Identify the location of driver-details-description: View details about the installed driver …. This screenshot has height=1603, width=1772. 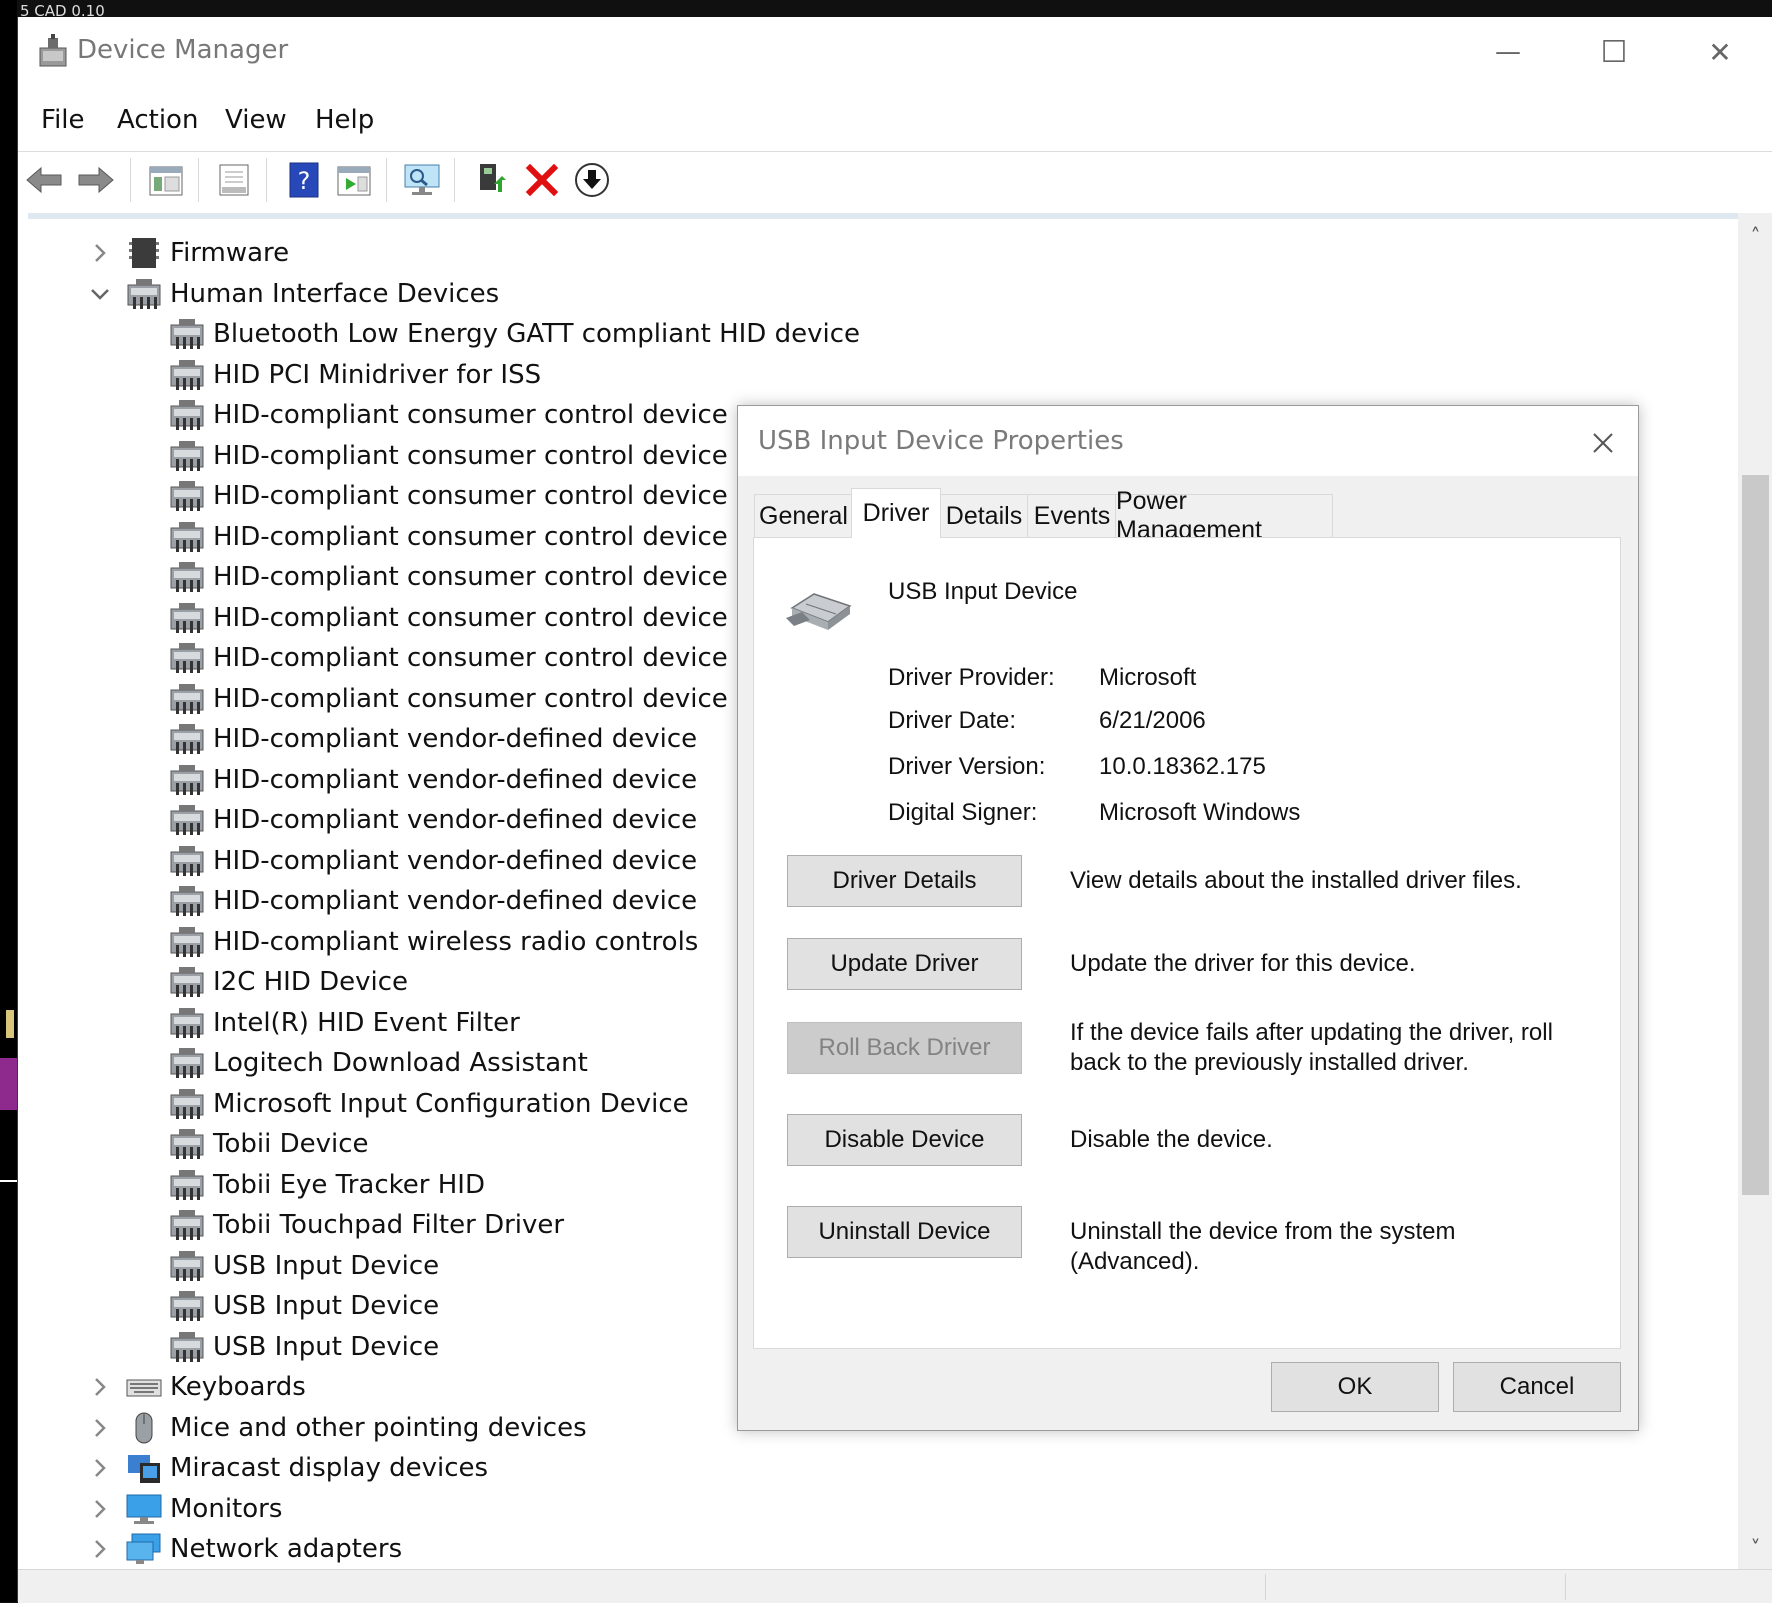
(1296, 880).